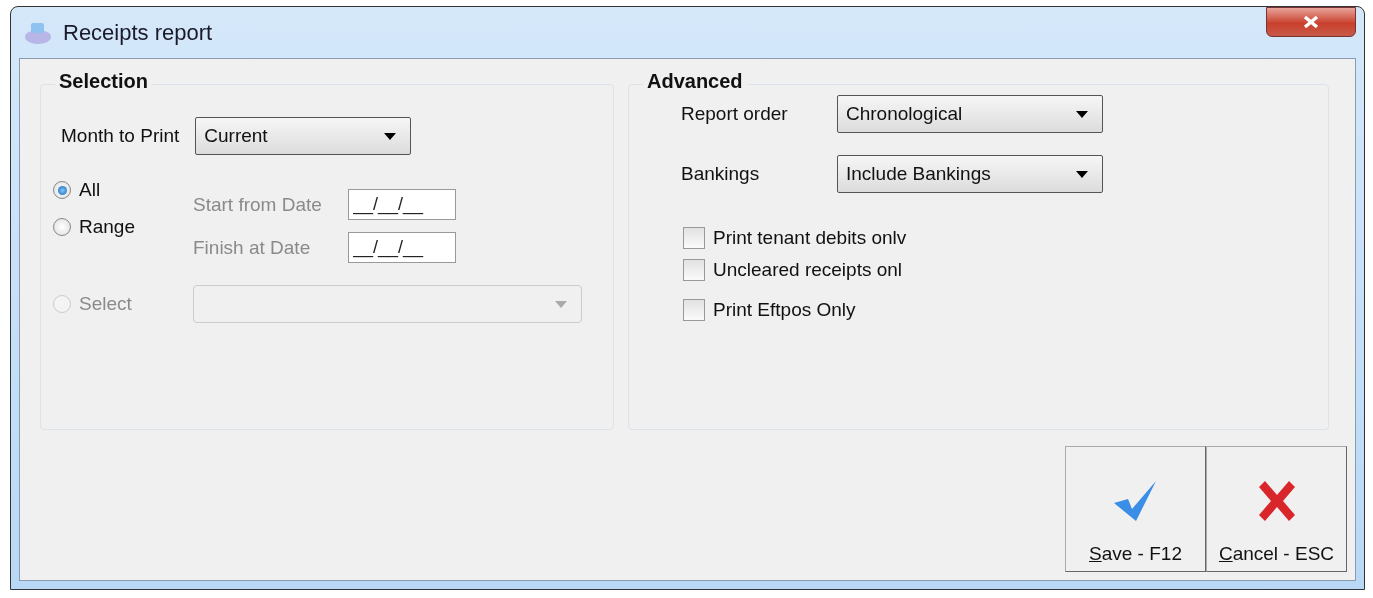  I want to click on close-icon, so click(1311, 21).